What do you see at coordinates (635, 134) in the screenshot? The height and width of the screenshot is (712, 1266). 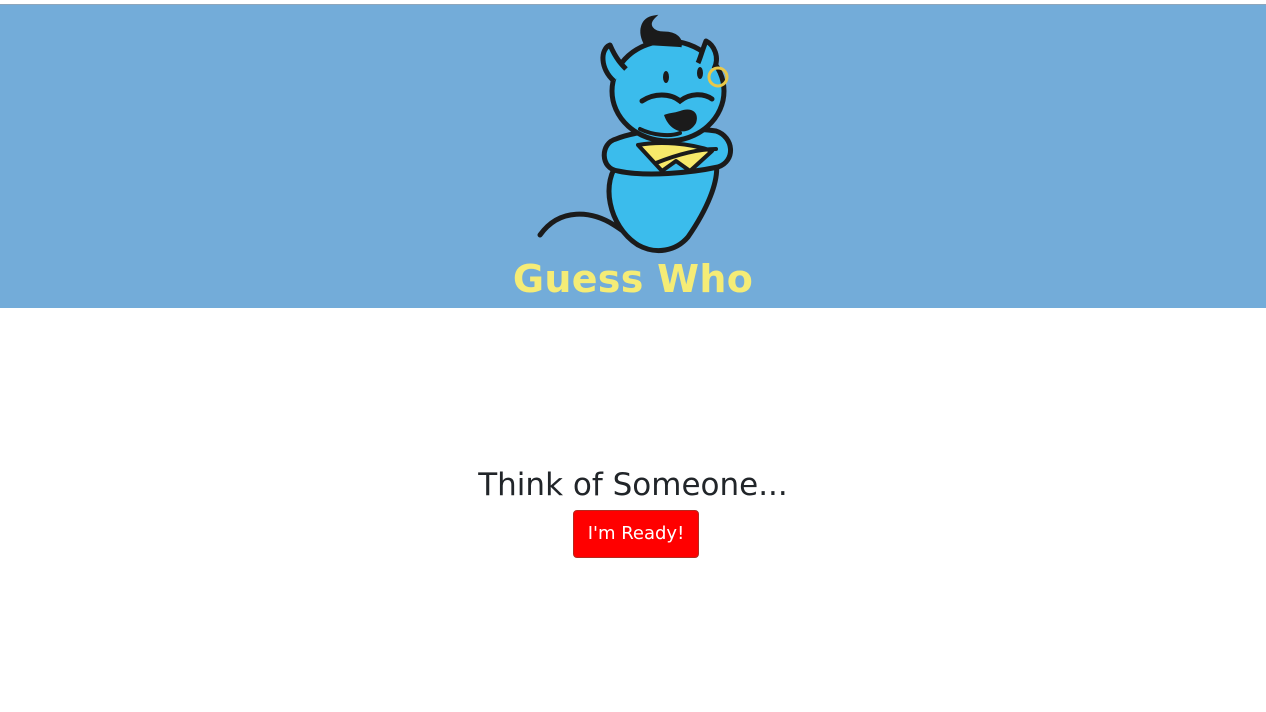 I see `genie-mascot-icon` at bounding box center [635, 134].